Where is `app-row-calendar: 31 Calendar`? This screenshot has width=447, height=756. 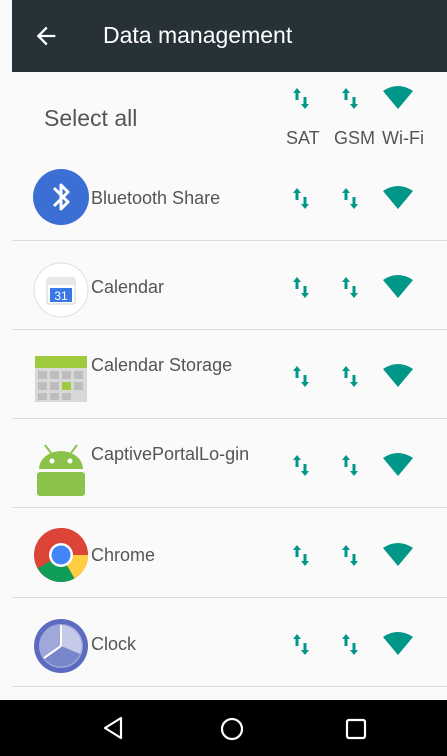 app-row-calendar: 31 Calendar is located at coordinates (229, 285).